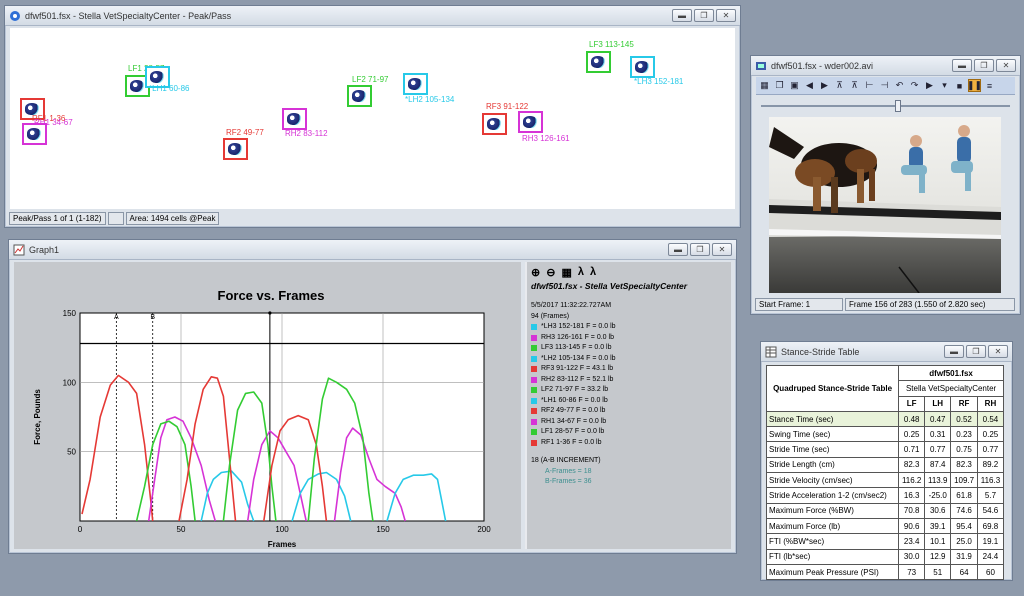 The height and width of the screenshot is (596, 1024). Describe the element at coordinates (832, 510) in the screenshot. I see `row-label: Maximum Force (%BW)` at that location.